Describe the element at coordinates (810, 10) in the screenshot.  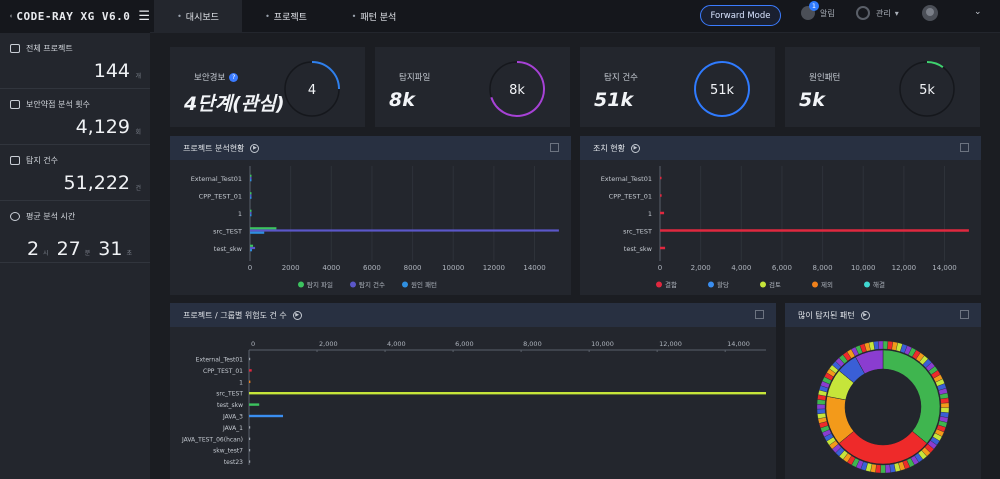
I see `bell-icon: 1` at that location.